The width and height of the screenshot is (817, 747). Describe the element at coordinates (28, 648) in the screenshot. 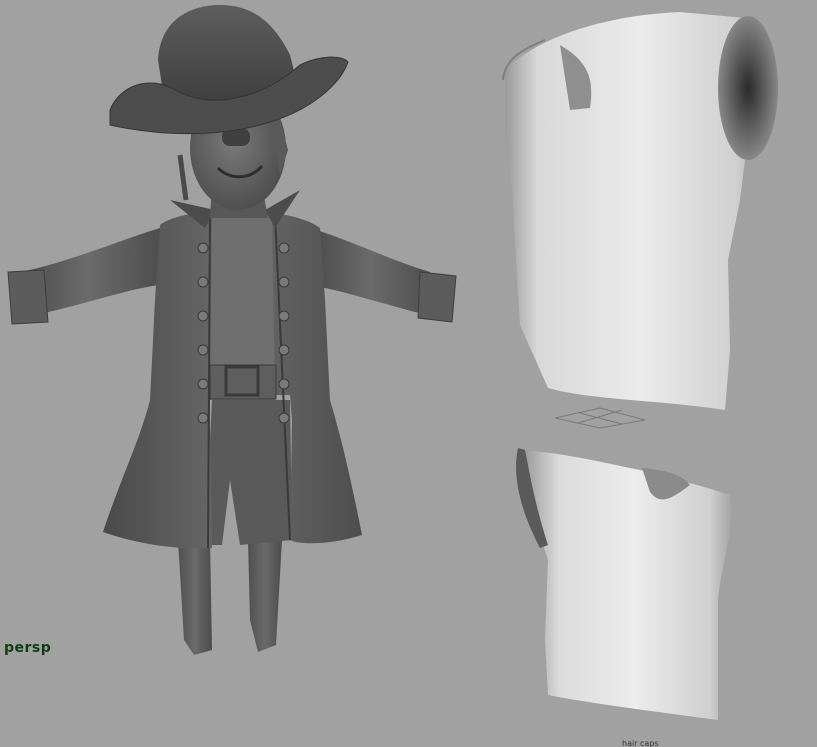

I see `camera-label: persp` at that location.